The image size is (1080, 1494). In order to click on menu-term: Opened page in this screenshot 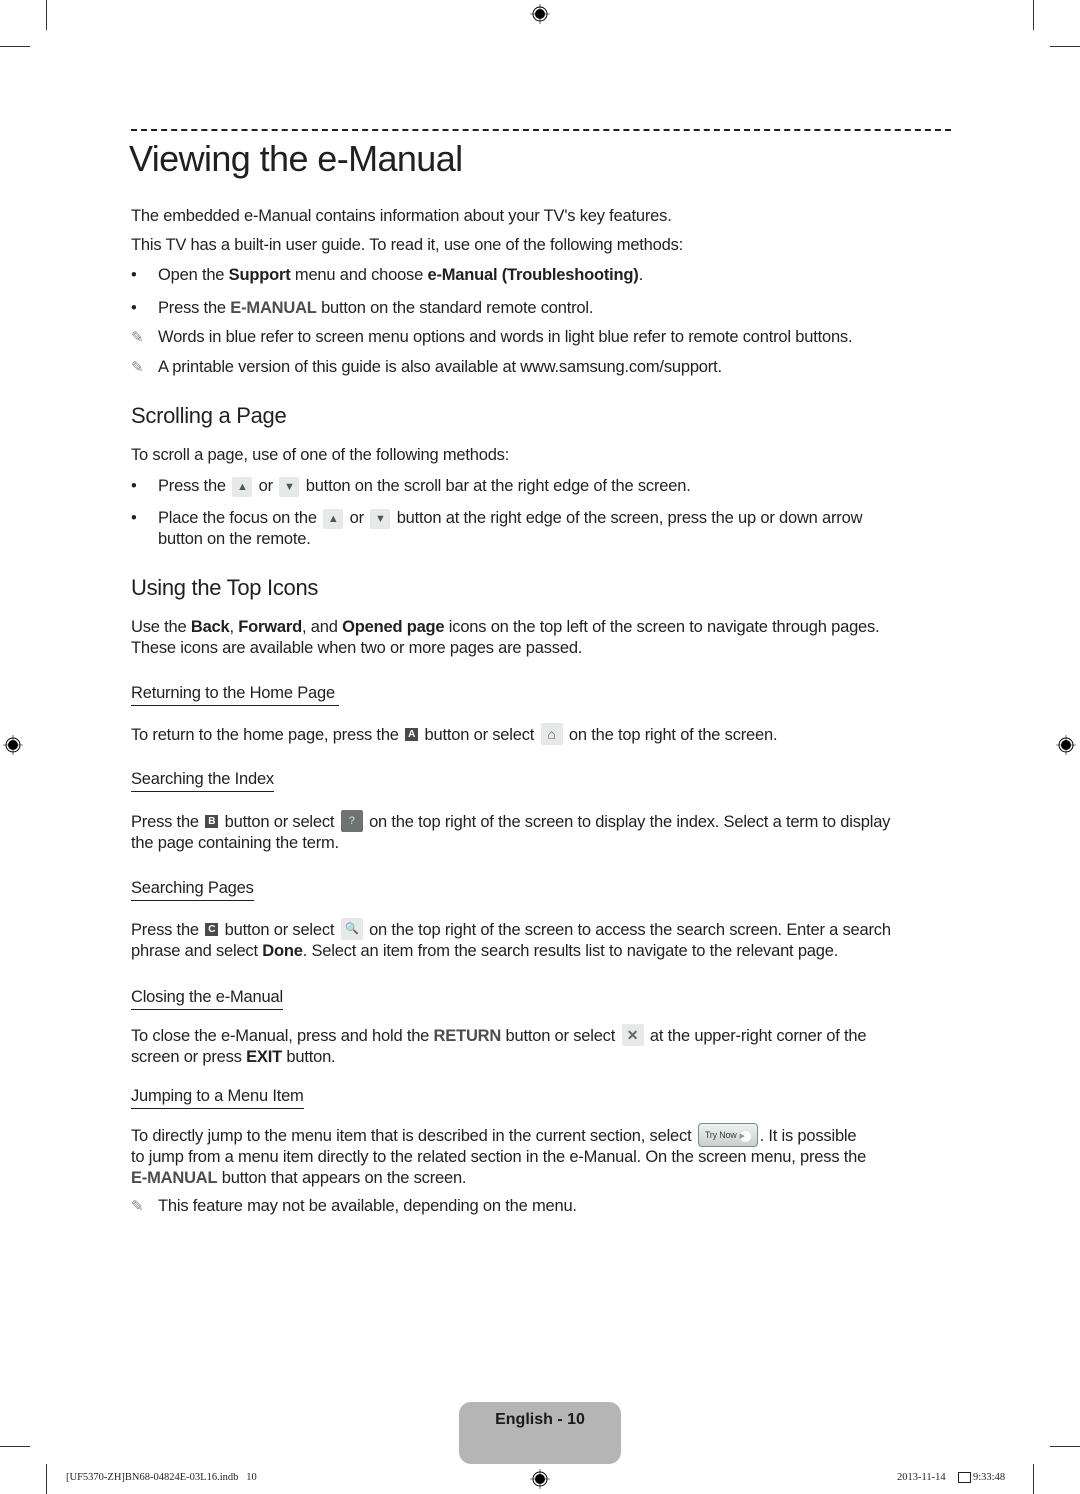, I will do `click(393, 627)`.